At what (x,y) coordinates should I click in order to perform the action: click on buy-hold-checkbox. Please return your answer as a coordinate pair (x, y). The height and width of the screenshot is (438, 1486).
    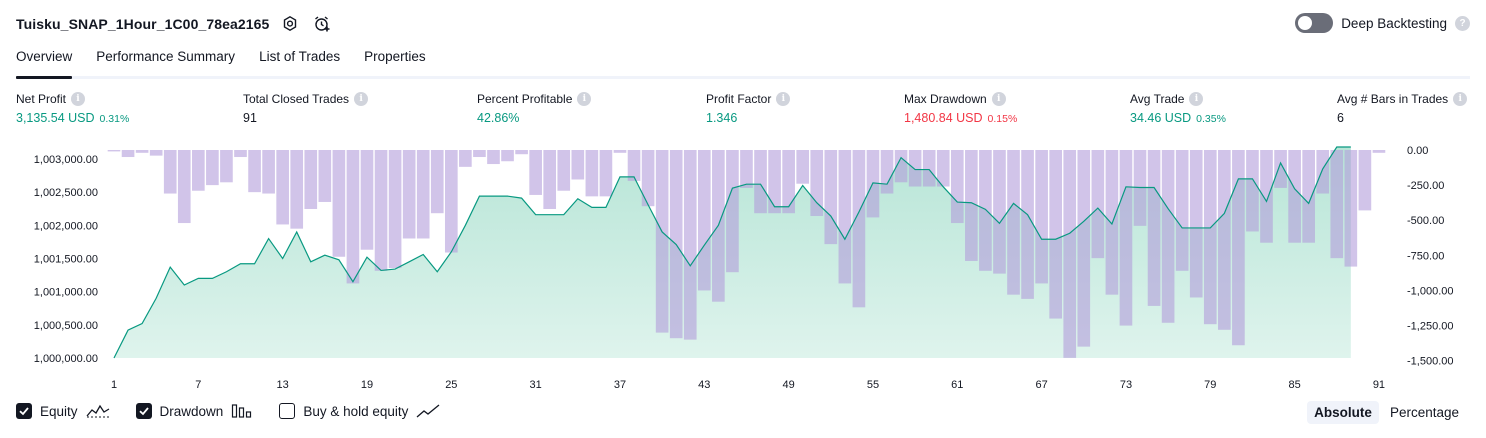
    Looking at the image, I should click on (287, 411).